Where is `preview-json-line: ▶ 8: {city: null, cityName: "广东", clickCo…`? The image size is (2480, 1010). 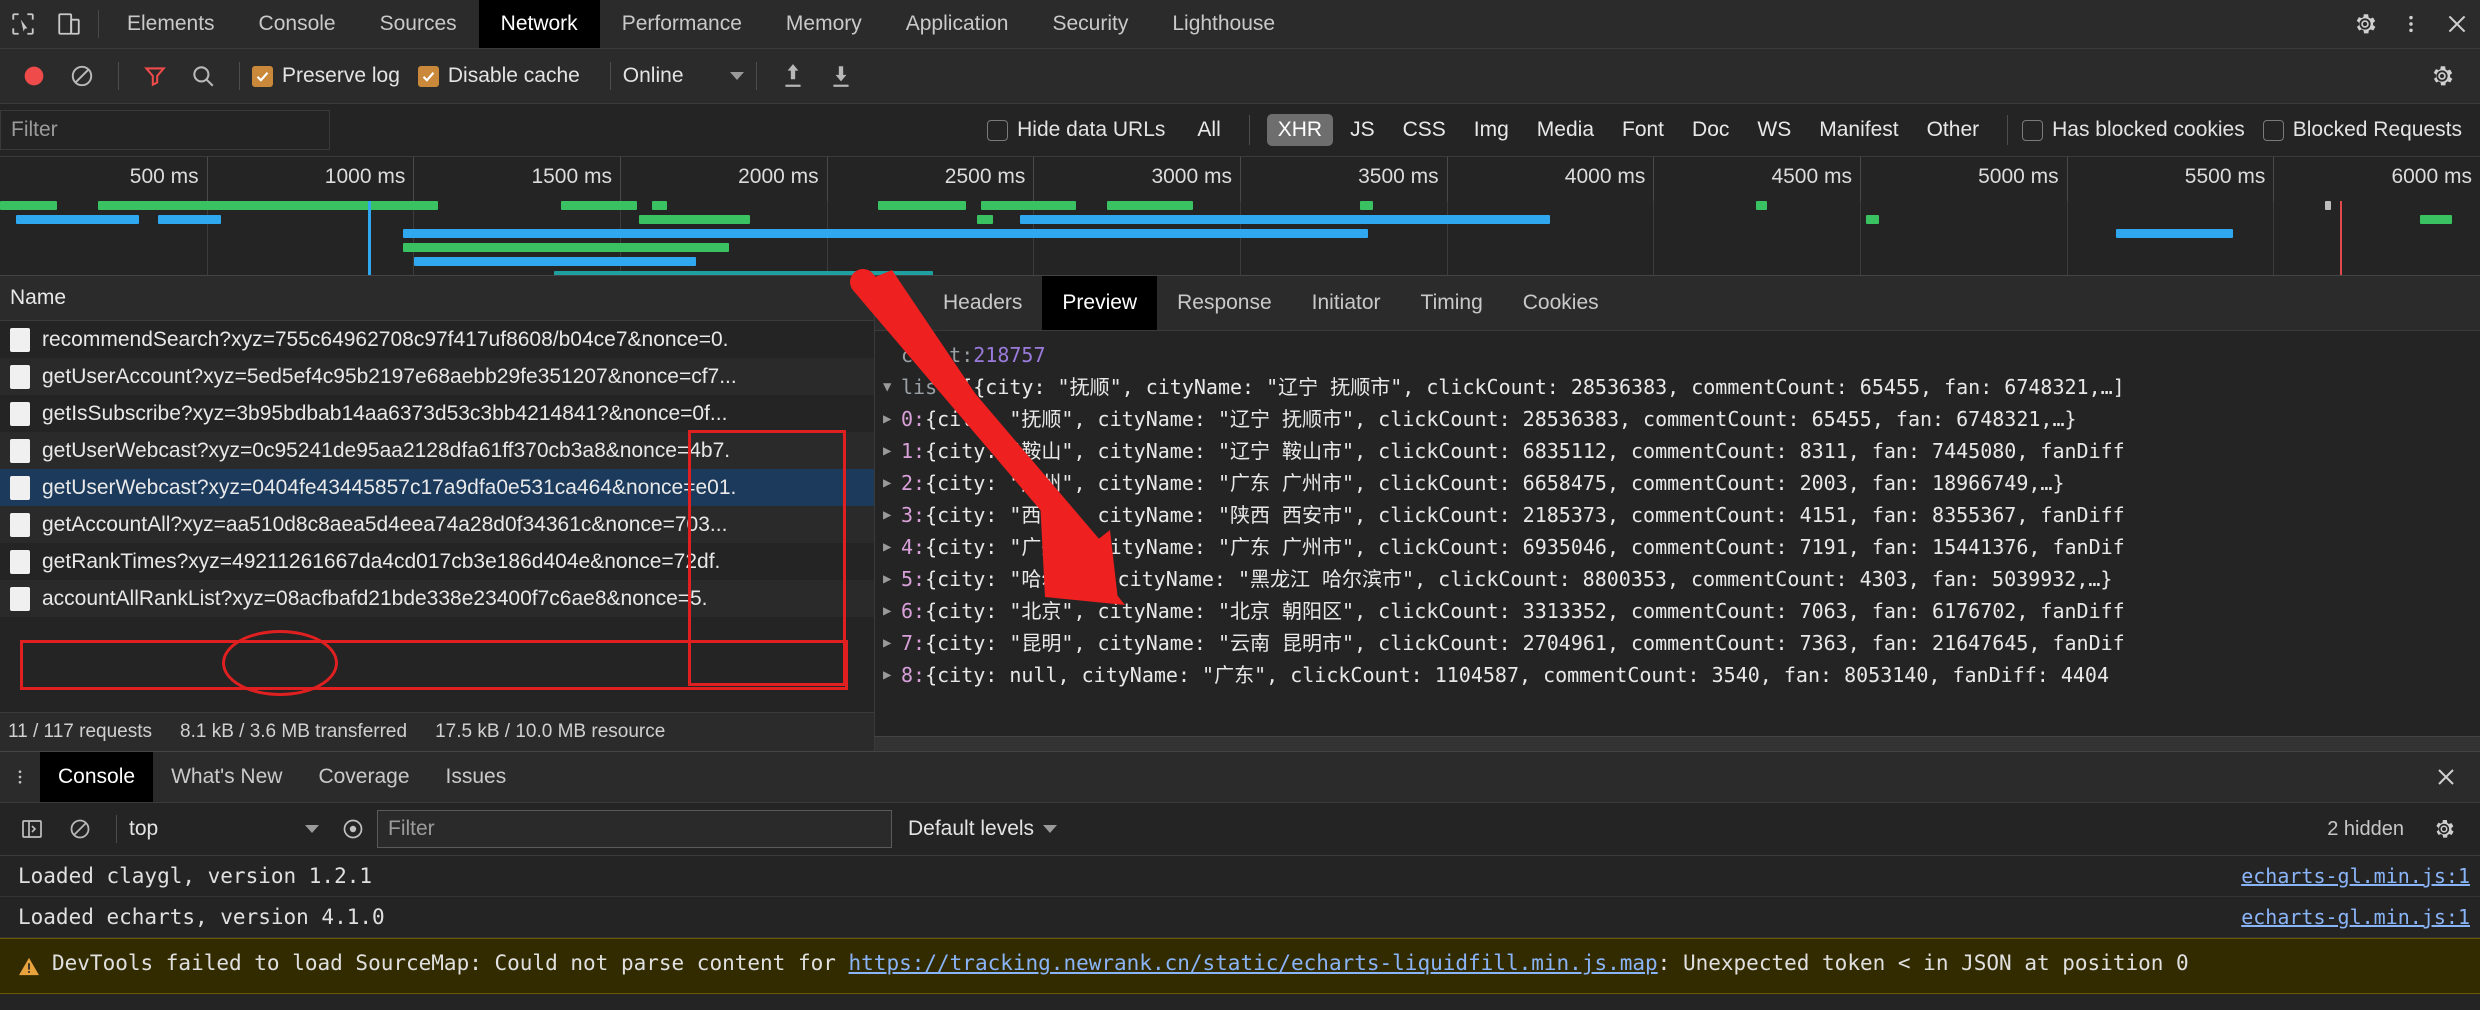 preview-json-line: ▶ 8: {city: null, cityName: "广东", clickCo… is located at coordinates (1677, 675).